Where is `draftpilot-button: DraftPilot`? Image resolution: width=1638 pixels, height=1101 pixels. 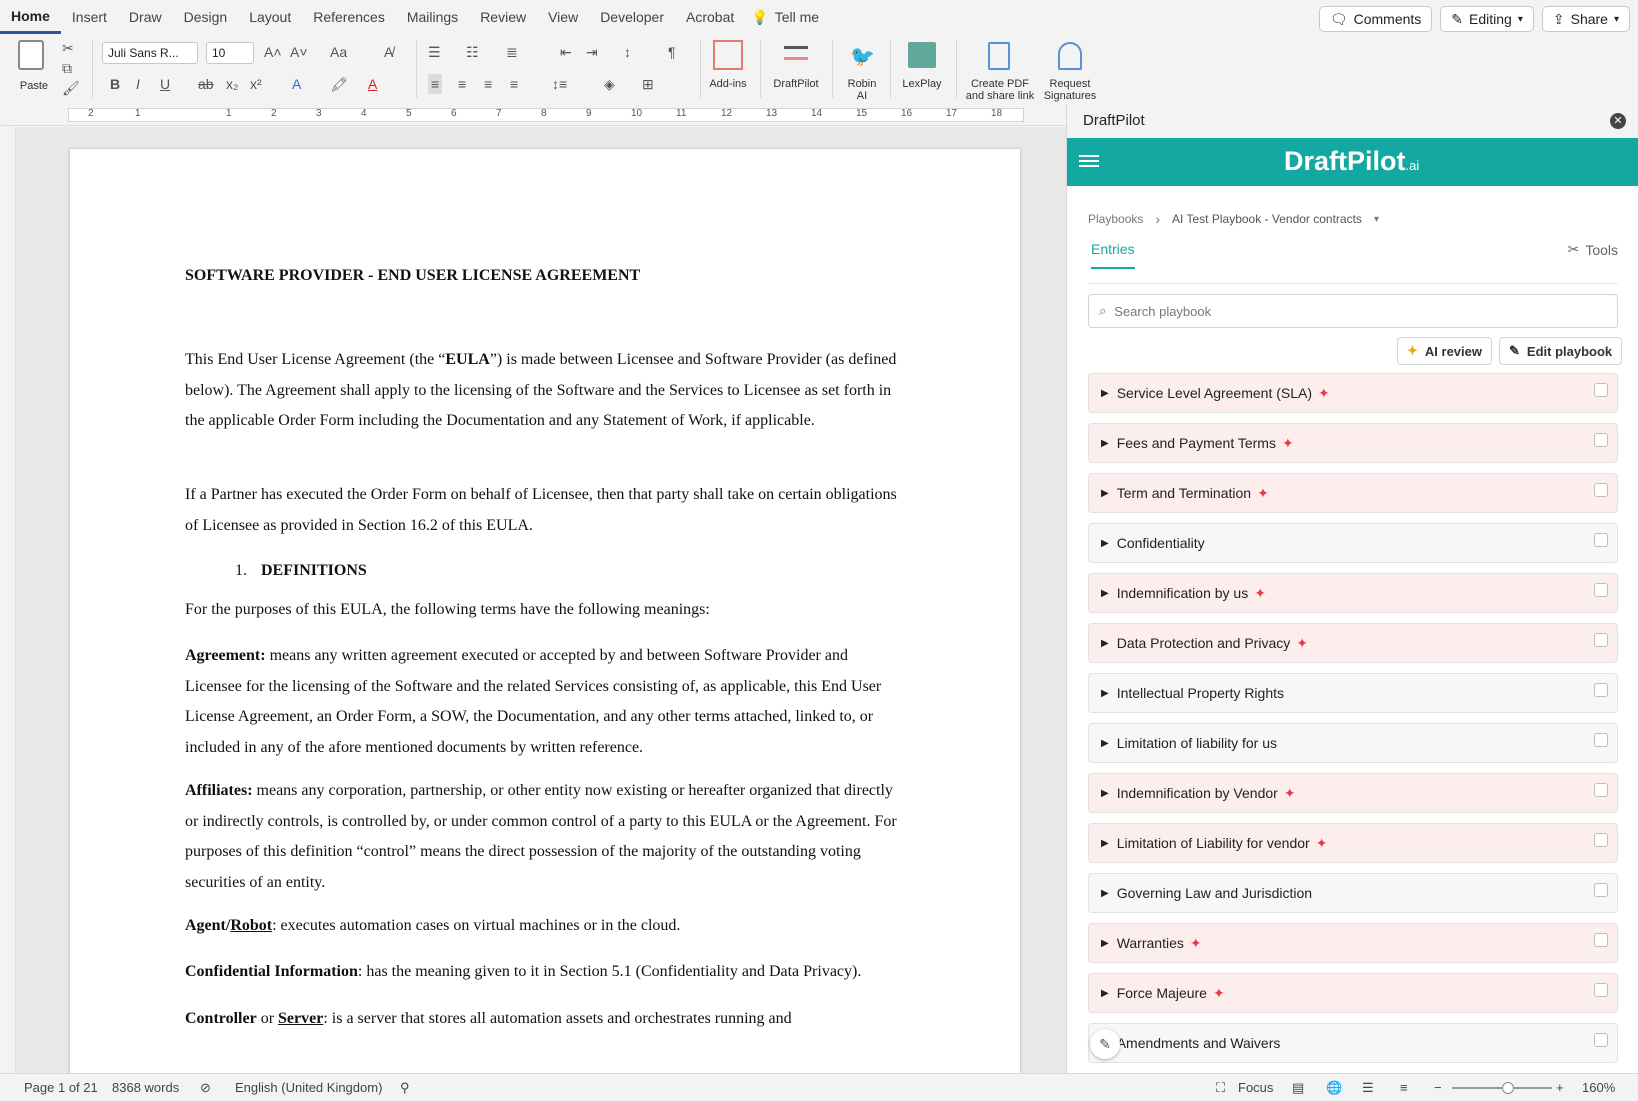
draftpilot-button: DraftPilot is located at coordinates (796, 69).